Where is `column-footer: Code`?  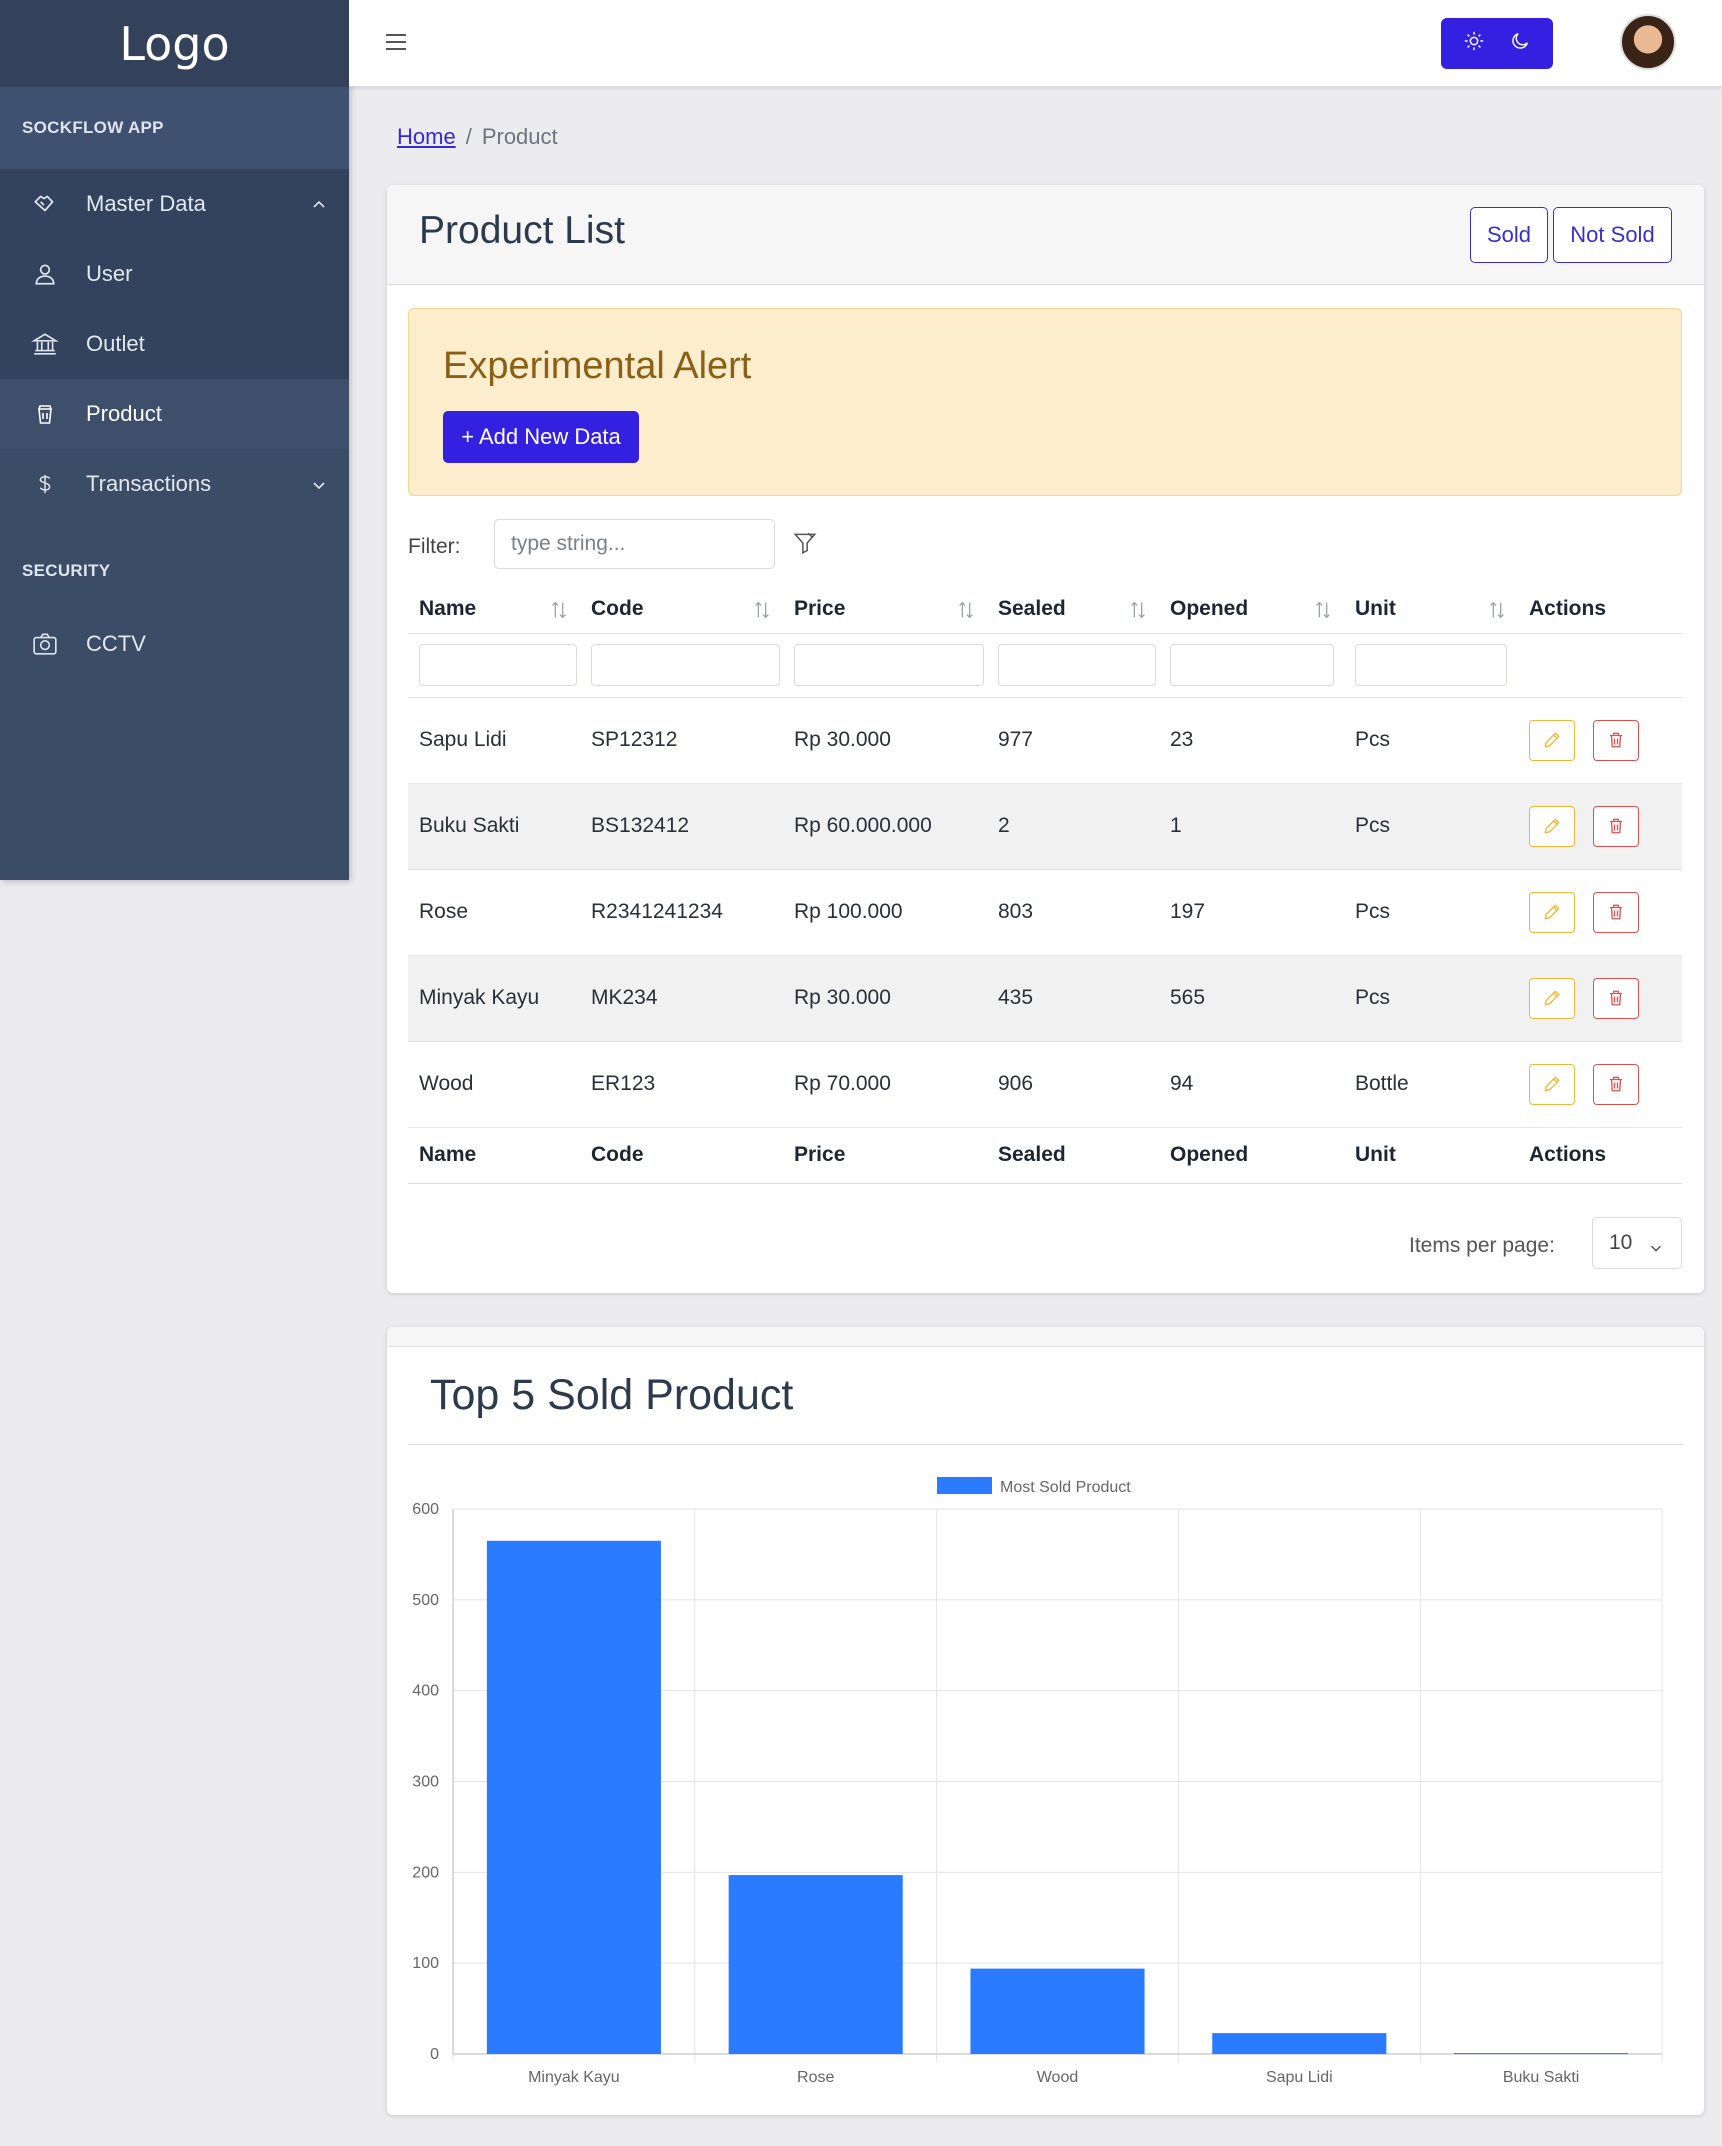
column-footer: Code is located at coordinates (681, 1155).